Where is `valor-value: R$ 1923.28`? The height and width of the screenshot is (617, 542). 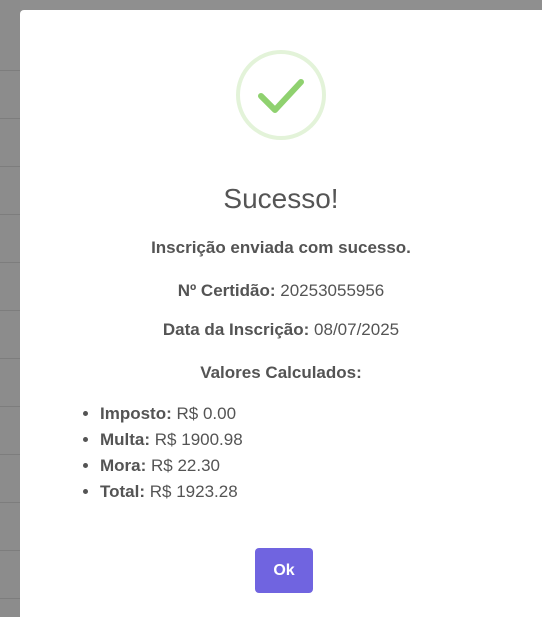
valor-value: R$ 1923.28 is located at coordinates (193, 491).